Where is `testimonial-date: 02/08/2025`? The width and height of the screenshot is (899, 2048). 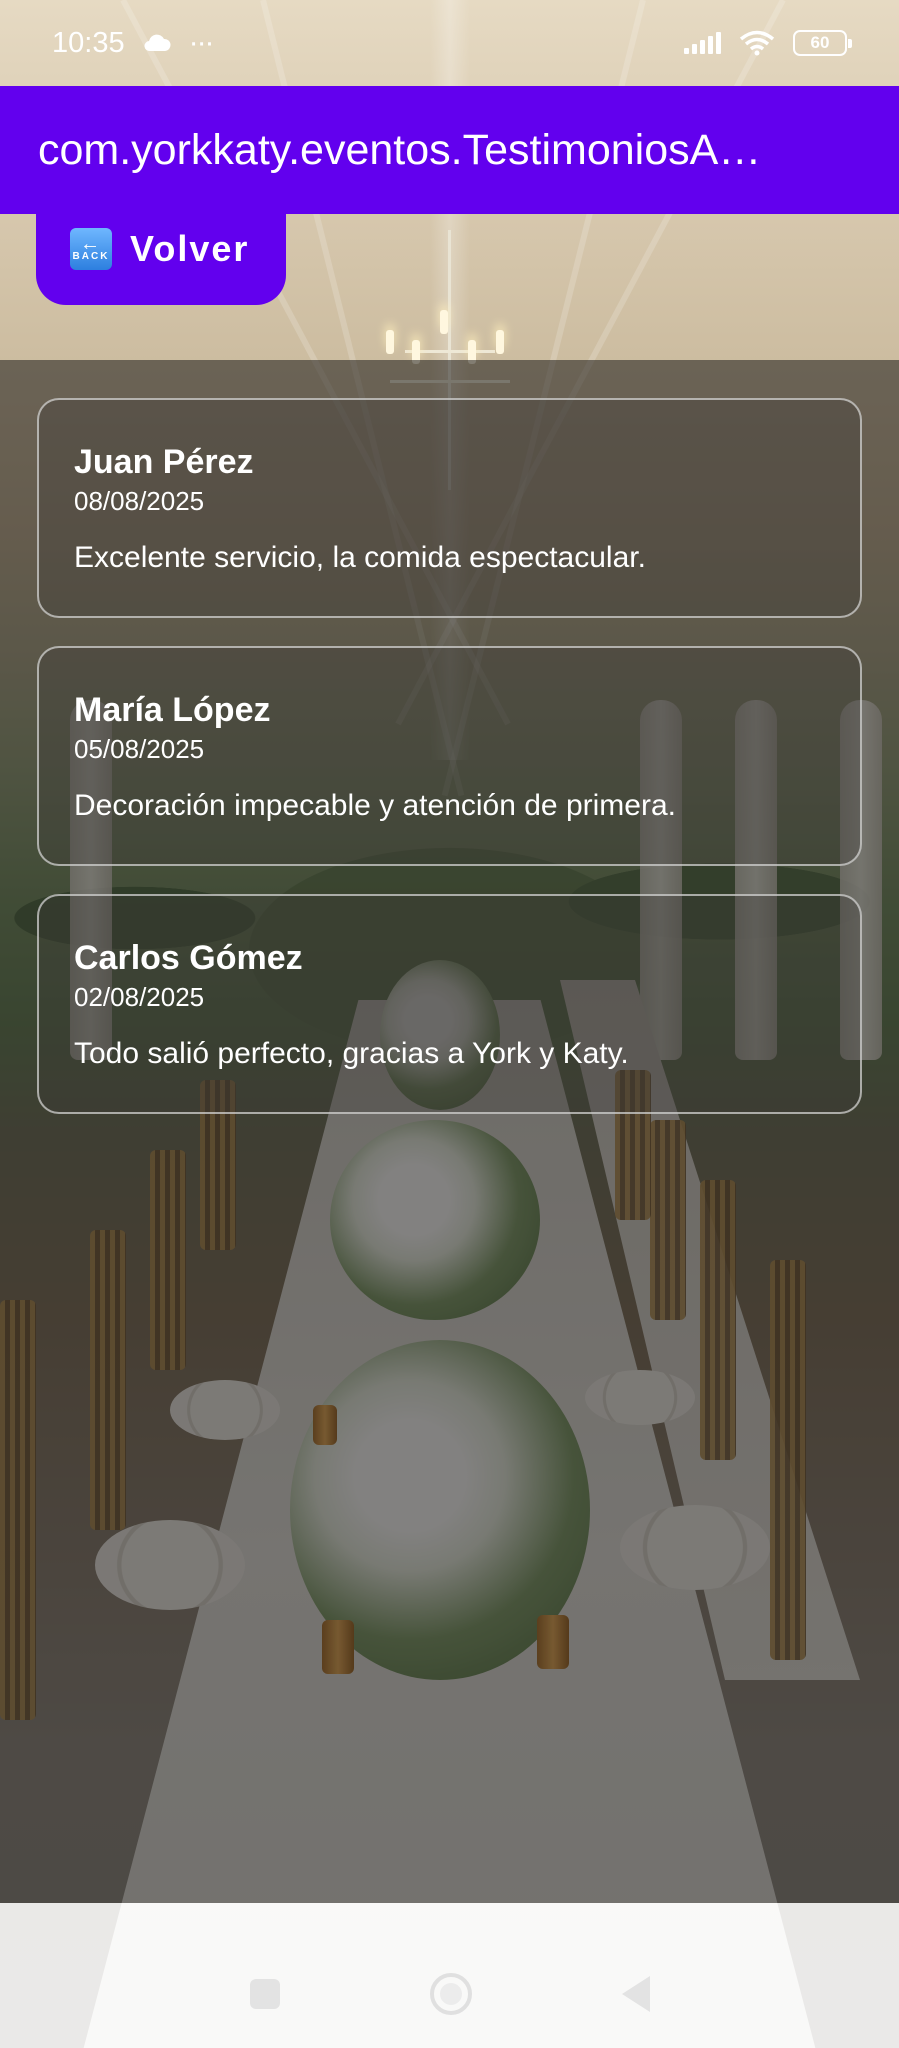
testimonial-date: 02/08/2025 is located at coordinates (139, 997).